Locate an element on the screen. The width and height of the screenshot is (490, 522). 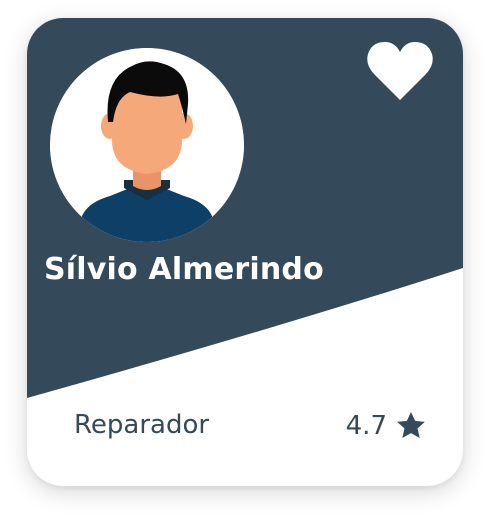
favorite-button is located at coordinates (400, 72).